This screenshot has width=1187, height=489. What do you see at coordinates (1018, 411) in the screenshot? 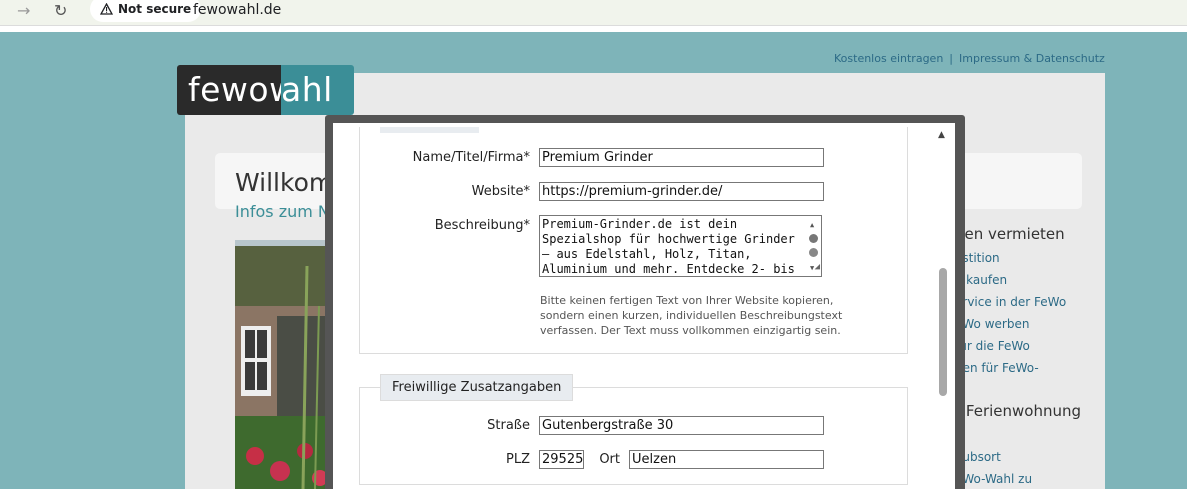
I see `sidebar-heading-ferienwohnung: r Ferienwohnung` at bounding box center [1018, 411].